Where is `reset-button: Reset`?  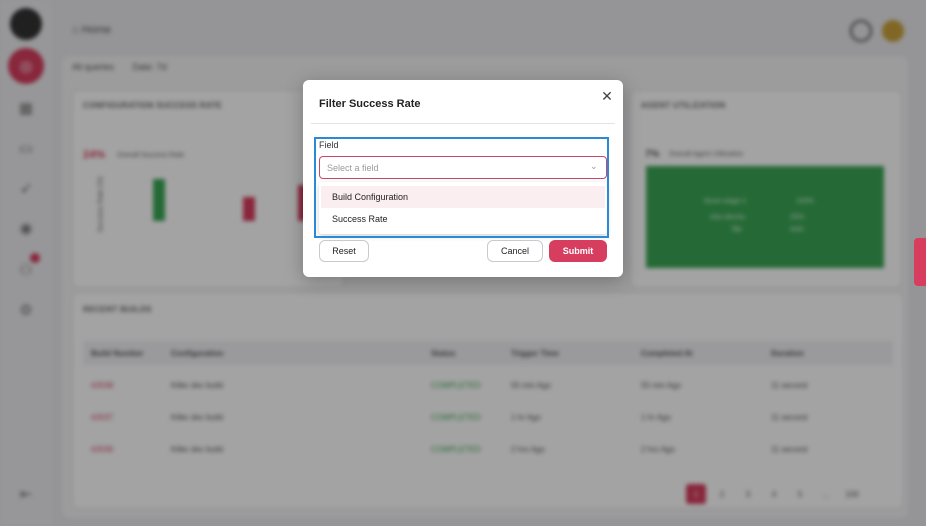
reset-button: Reset is located at coordinates (344, 251).